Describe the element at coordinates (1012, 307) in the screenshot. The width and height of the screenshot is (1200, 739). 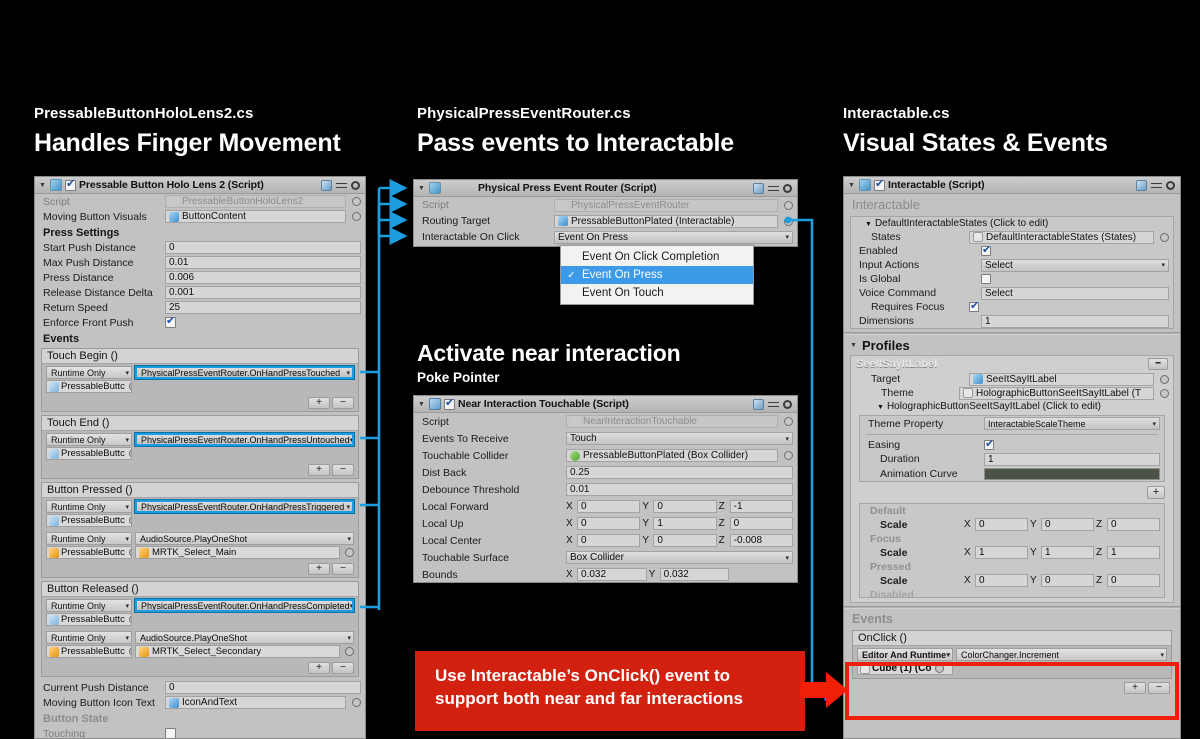
I see `row-requires-focus: Requires Focus` at that location.